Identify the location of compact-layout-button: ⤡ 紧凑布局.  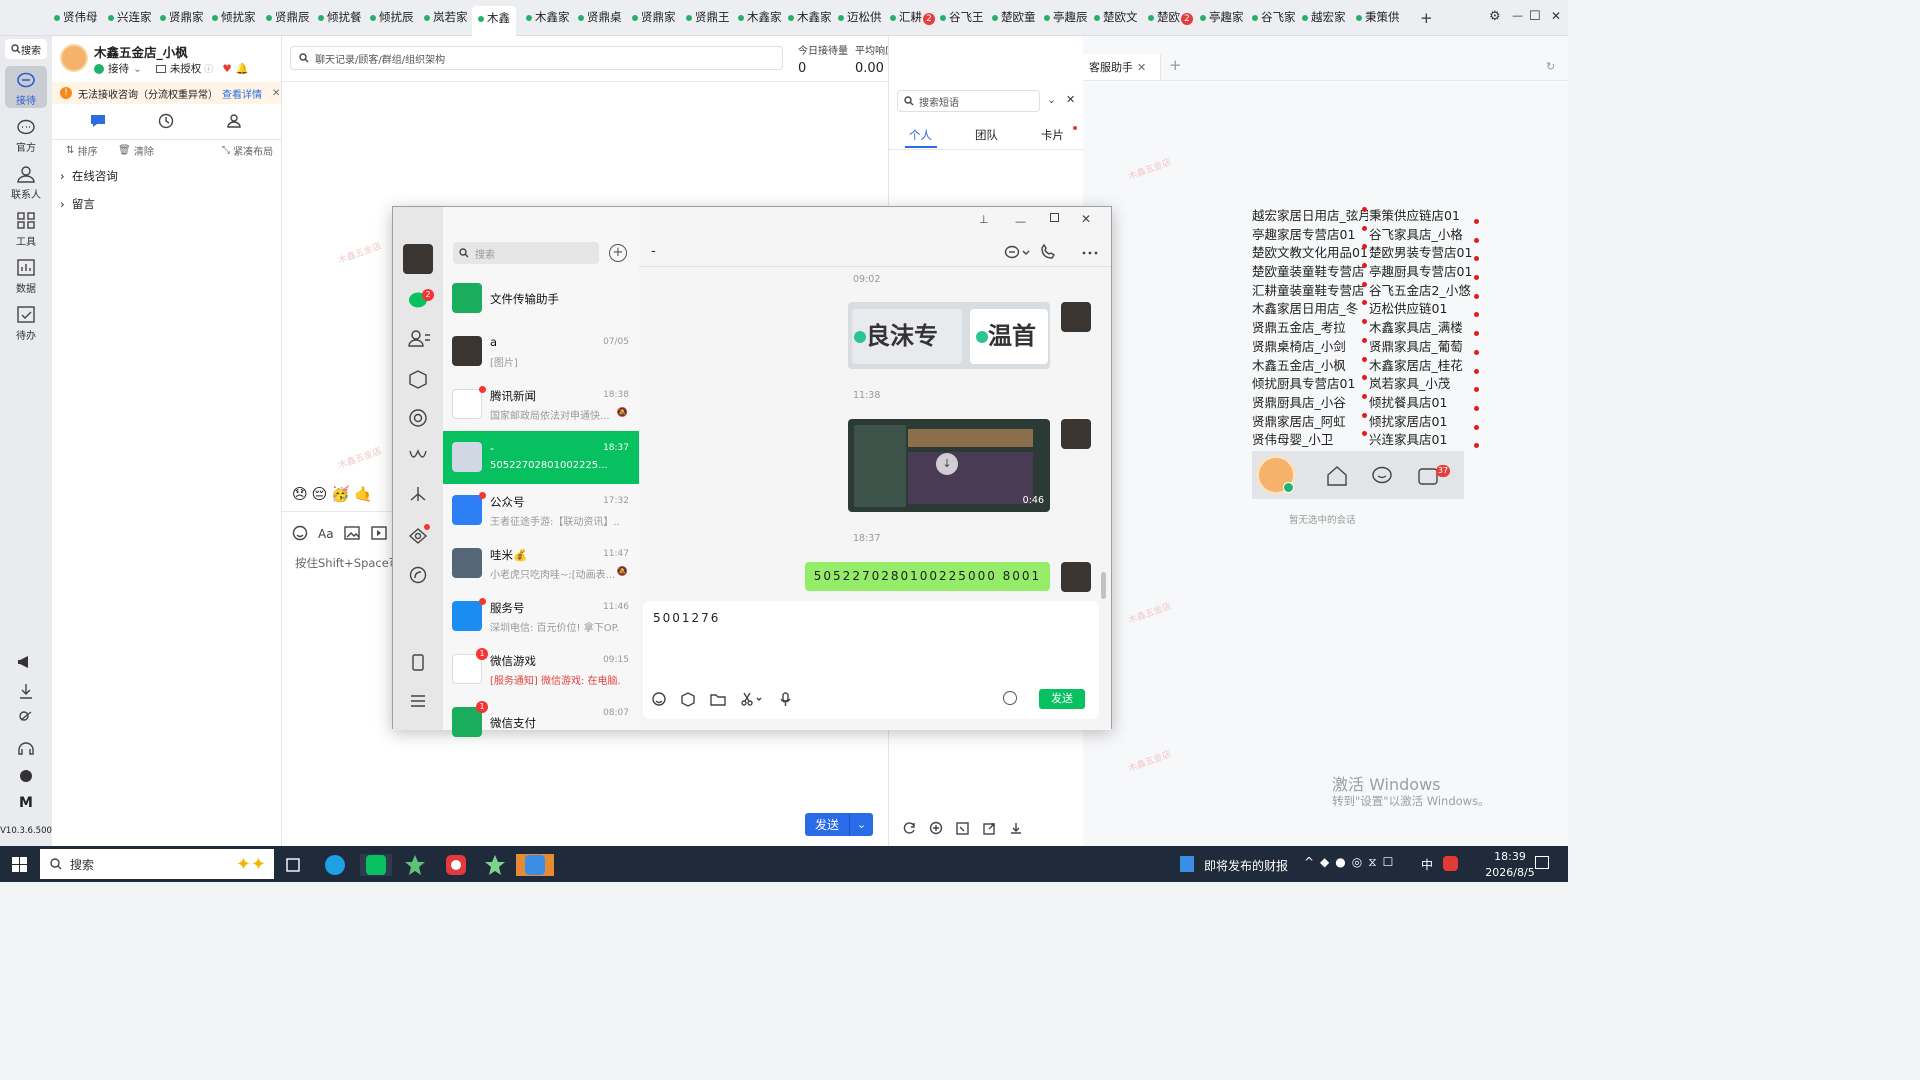
(247, 150).